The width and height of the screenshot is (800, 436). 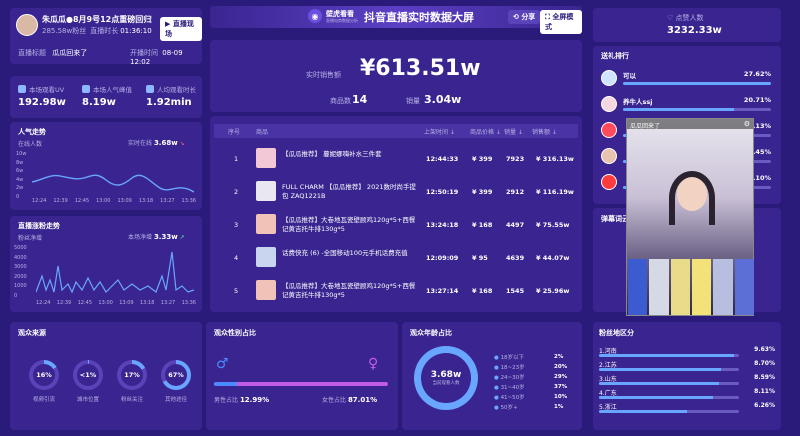 I want to click on fans-line-chart, so click(x=115, y=272).